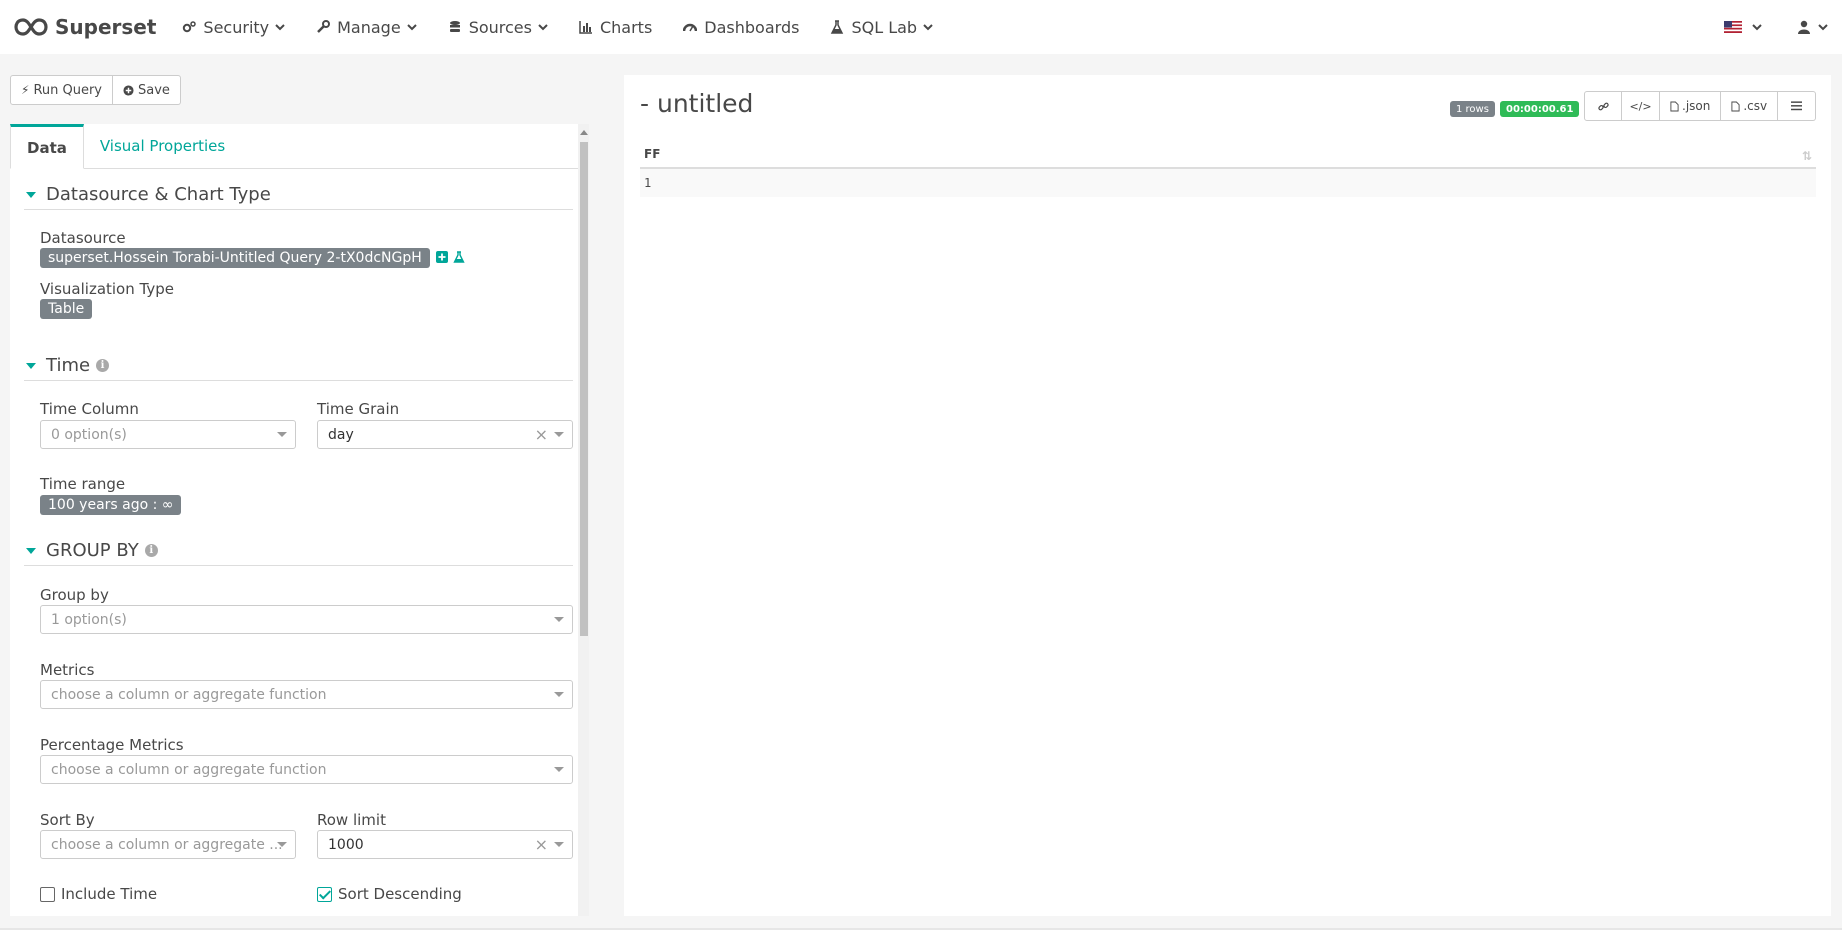 This screenshot has width=1842, height=930. I want to click on nav-dashboards: Dashboards, so click(741, 27).